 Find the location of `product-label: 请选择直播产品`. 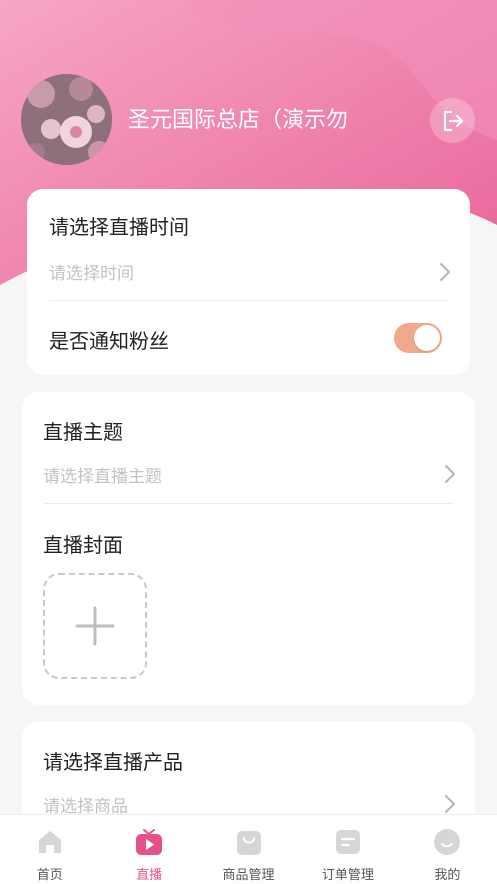

product-label: 请选择直播产品 is located at coordinates (113, 762).